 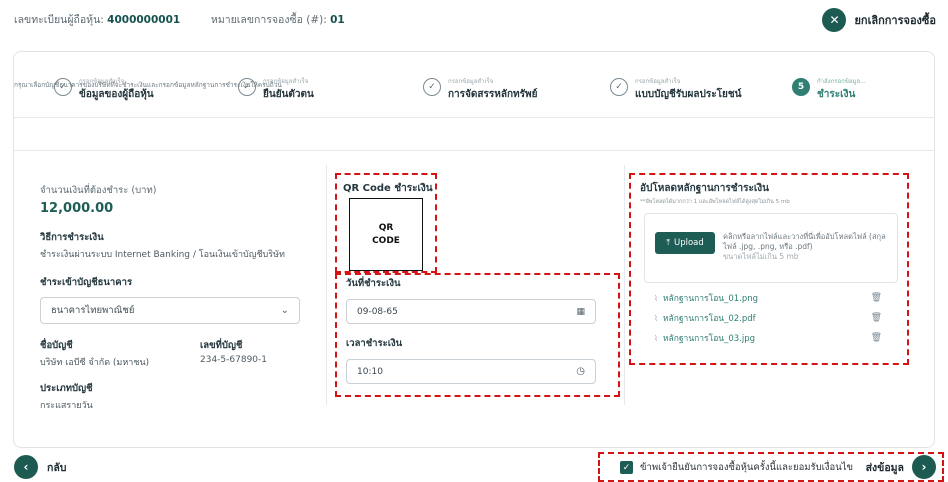 I want to click on bank-selected-value: ธนาคารไทยพาณิชย์, so click(x=93, y=310).